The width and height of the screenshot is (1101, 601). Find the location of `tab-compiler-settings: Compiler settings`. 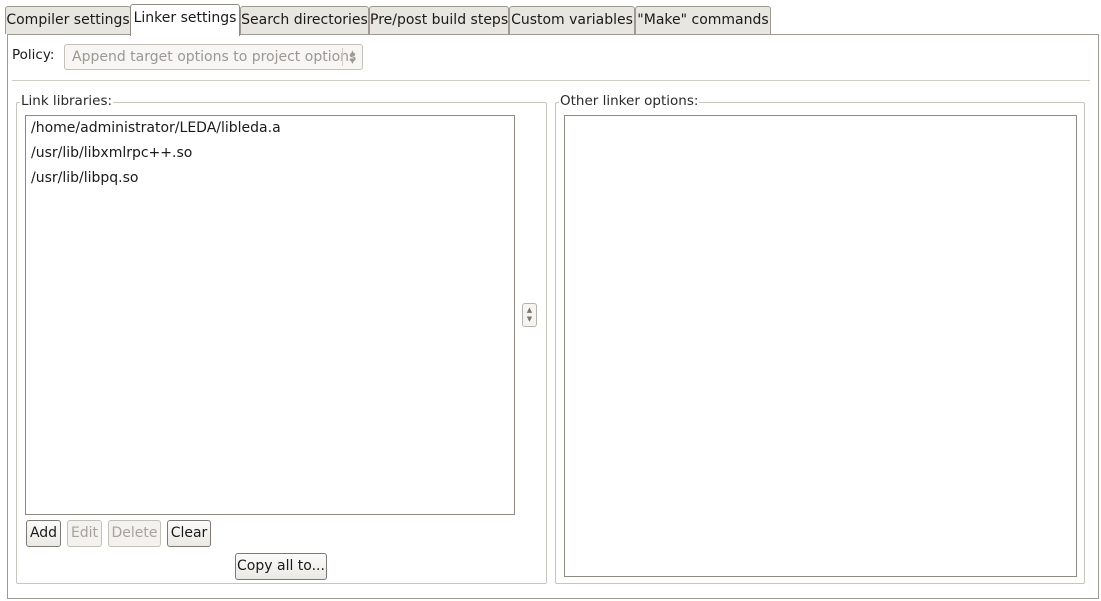

tab-compiler-settings: Compiler settings is located at coordinates (68, 20).